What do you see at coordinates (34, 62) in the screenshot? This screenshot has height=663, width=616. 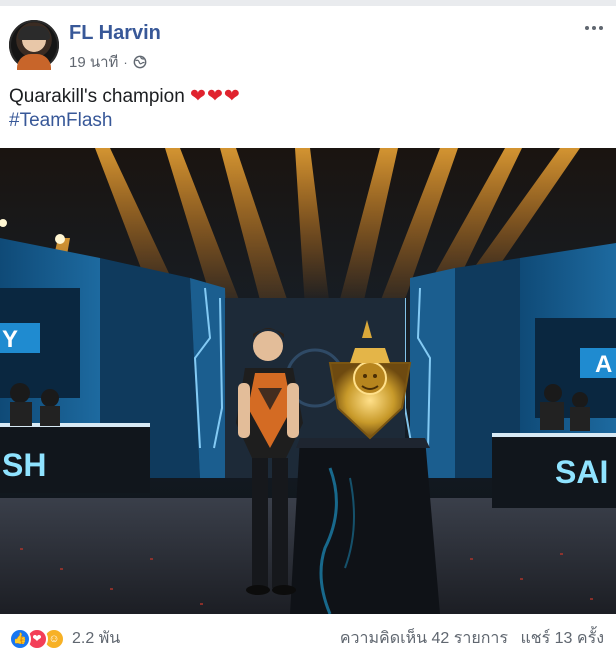 I see `avatar-shirt` at bounding box center [34, 62].